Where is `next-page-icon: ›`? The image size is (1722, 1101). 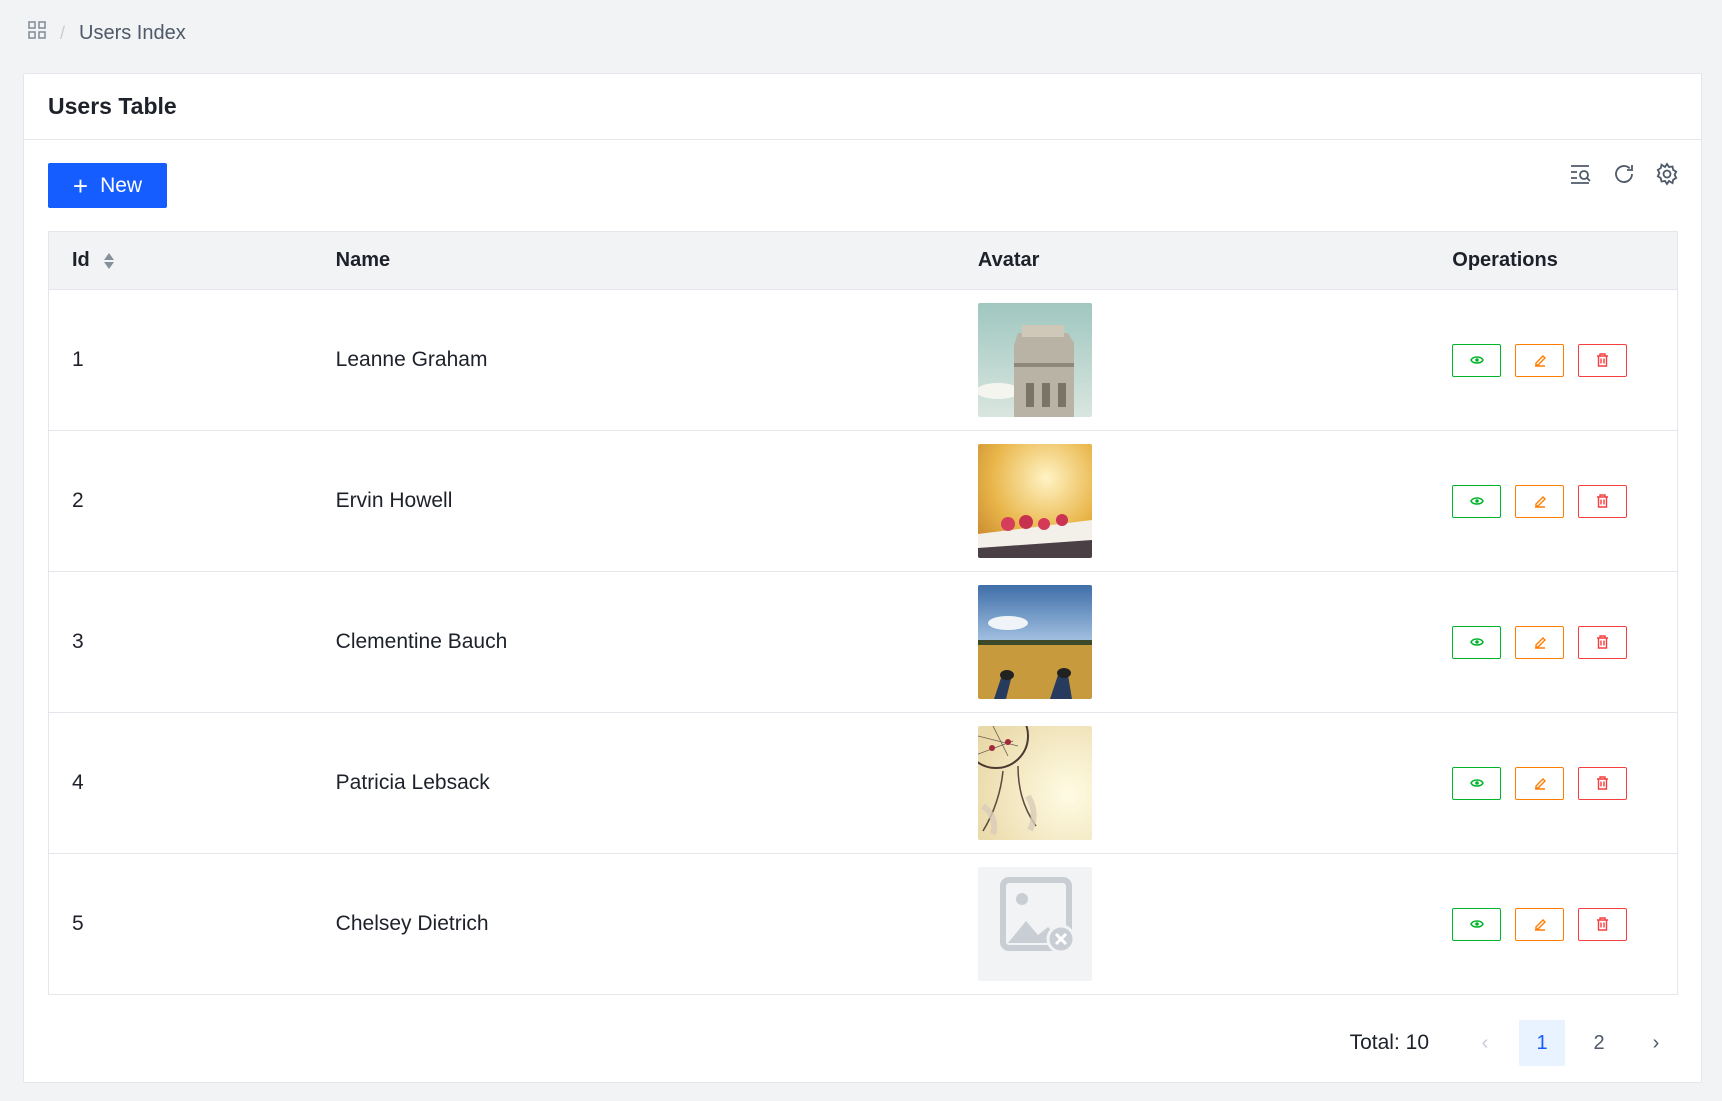
next-page-icon: › is located at coordinates (1656, 1043).